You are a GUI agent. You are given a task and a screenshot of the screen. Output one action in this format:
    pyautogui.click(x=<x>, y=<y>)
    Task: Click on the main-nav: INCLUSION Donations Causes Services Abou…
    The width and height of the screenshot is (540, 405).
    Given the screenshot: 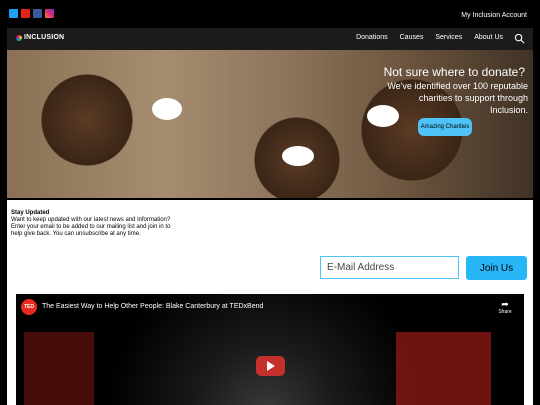 What is the action you would take?
    pyautogui.click(x=270, y=39)
    